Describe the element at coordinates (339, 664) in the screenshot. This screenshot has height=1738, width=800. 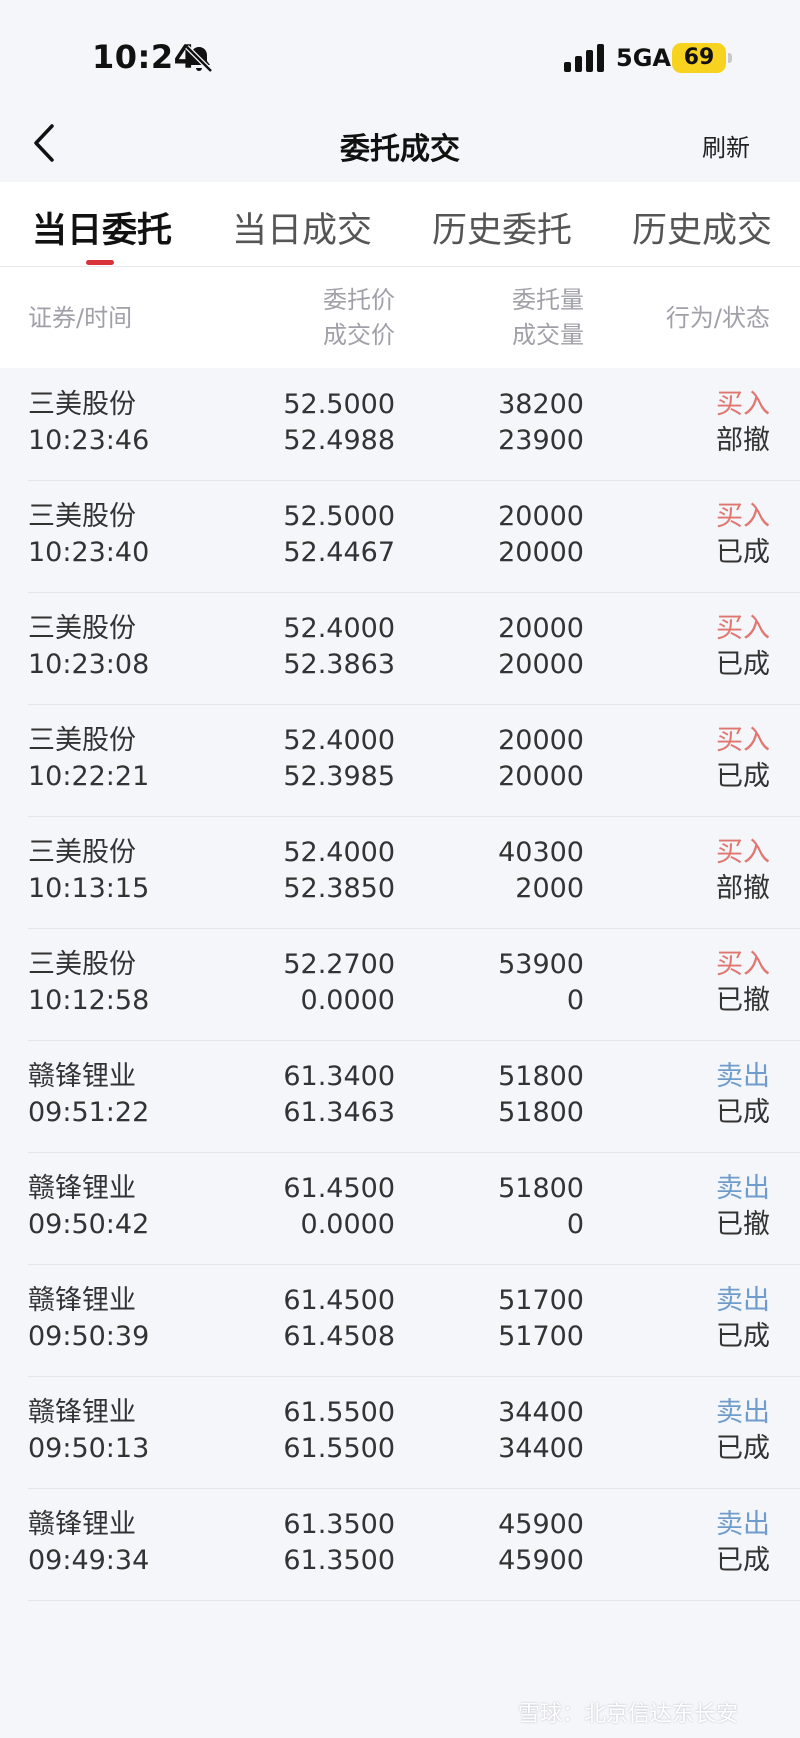
I see `deal-price: 52.3863` at that location.